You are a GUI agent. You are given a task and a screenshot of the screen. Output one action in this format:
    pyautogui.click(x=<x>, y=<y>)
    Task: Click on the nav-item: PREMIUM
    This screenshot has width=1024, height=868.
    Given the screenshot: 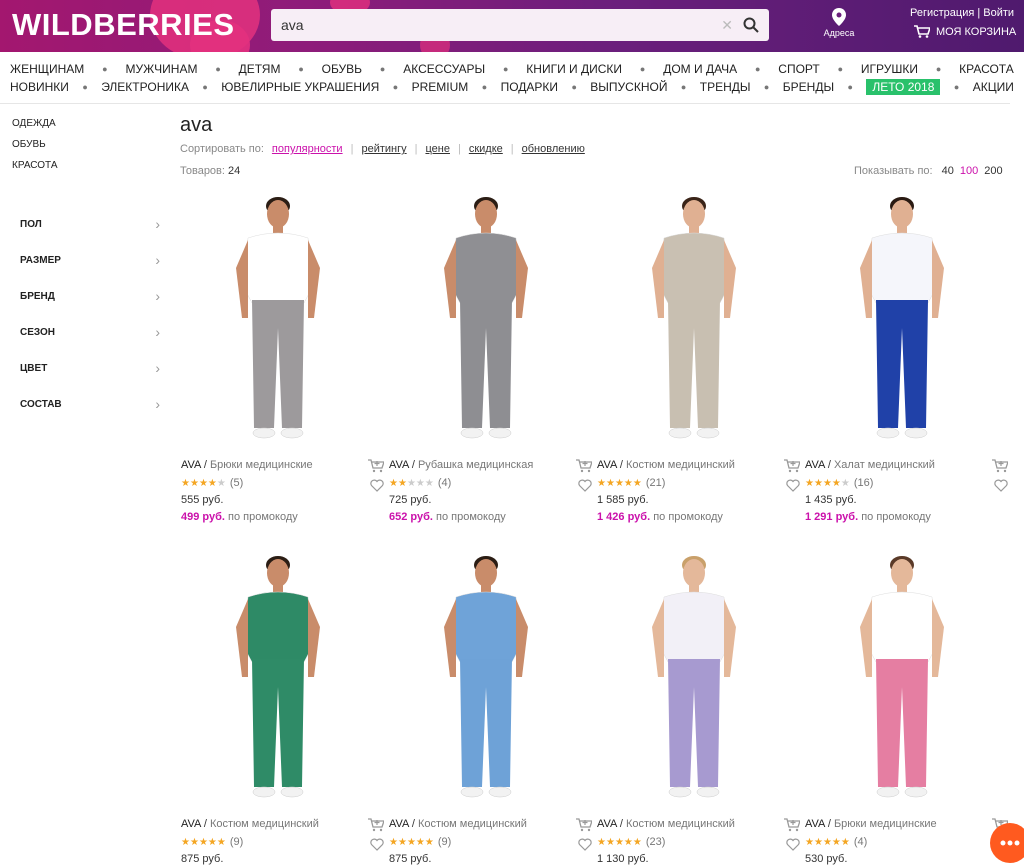 What is the action you would take?
    pyautogui.click(x=440, y=87)
    